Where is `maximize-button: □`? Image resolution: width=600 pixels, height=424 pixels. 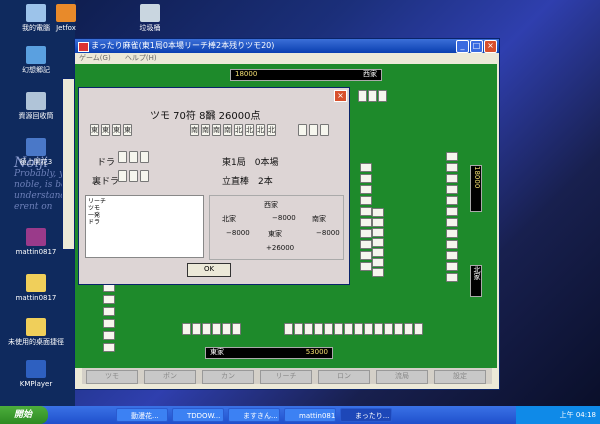
maximize-button: □ is located at coordinates (476, 46).